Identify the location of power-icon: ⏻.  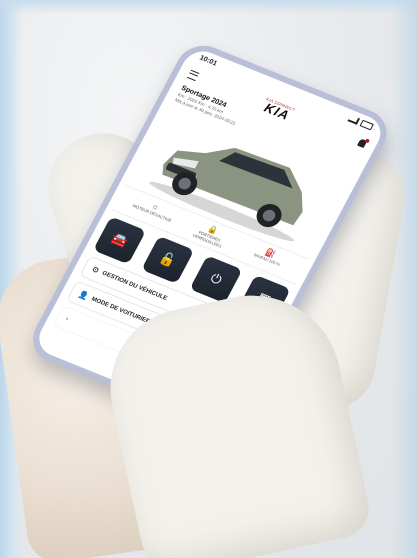
(216, 279).